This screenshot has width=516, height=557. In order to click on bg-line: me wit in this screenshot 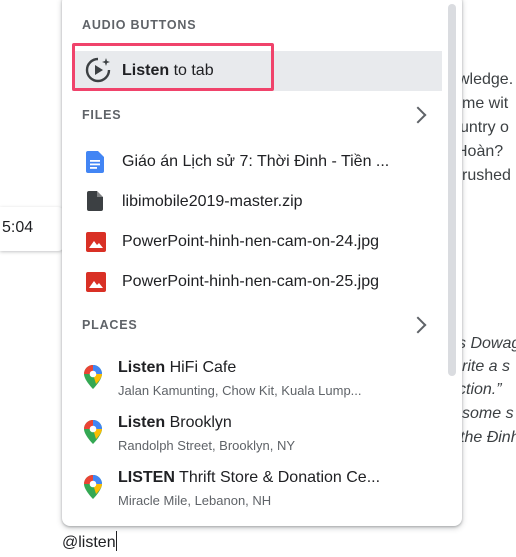, I will do `click(485, 103)`.